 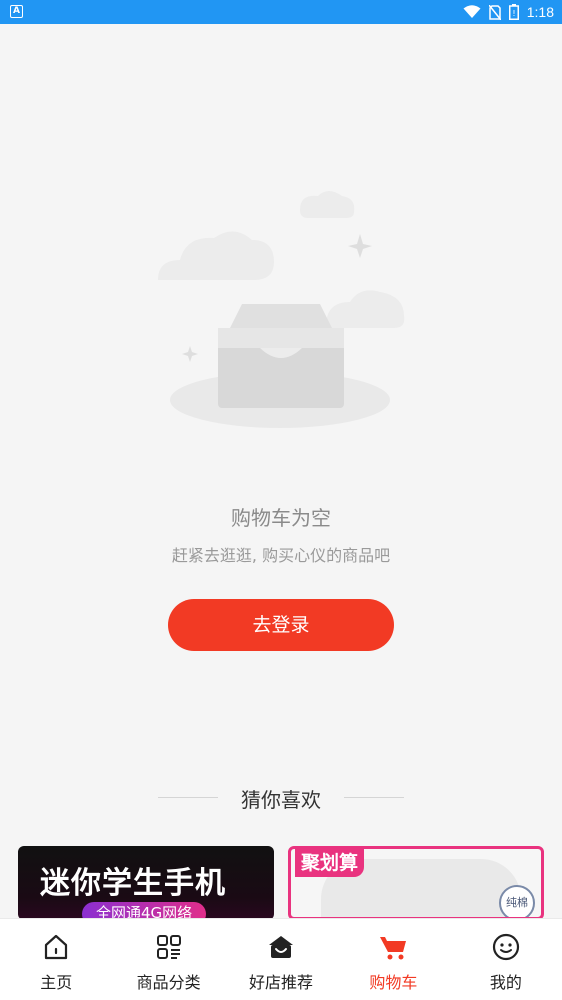 I want to click on product-card-phone: 迷你学生手机 全网通4G网络, so click(x=146, y=883).